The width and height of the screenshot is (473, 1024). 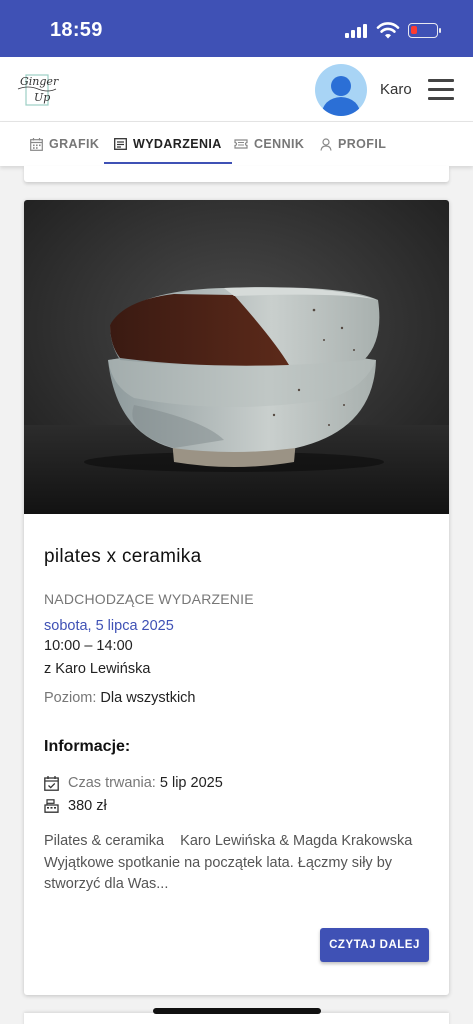 What do you see at coordinates (357, 31) in the screenshot?
I see `signal-icon` at bounding box center [357, 31].